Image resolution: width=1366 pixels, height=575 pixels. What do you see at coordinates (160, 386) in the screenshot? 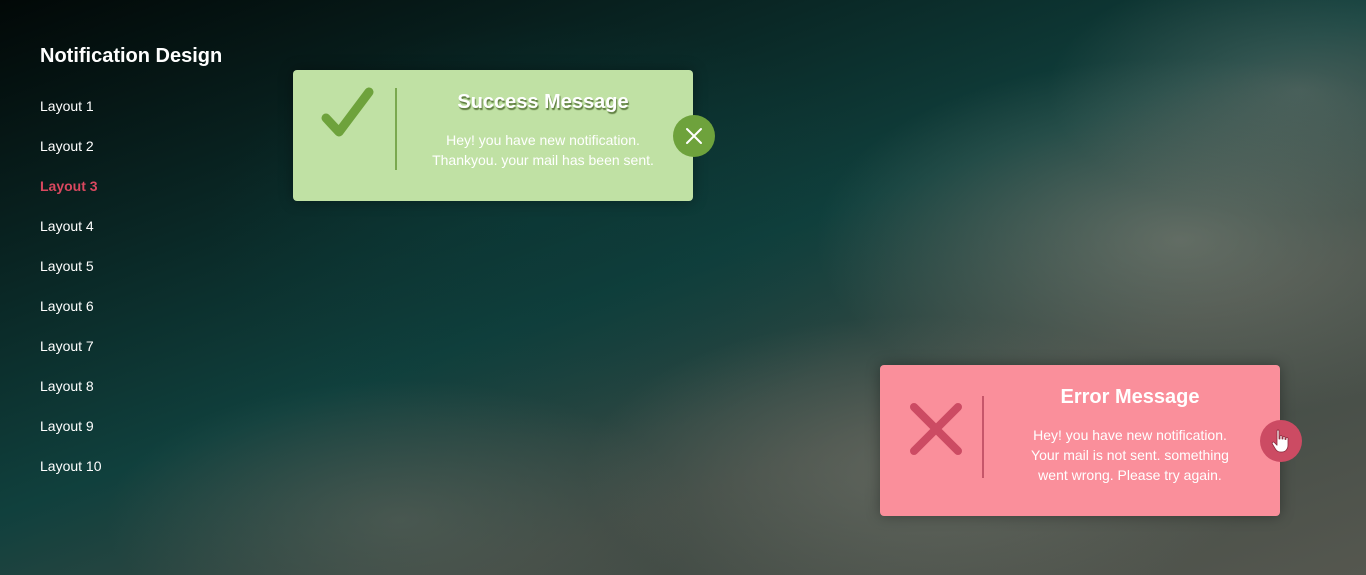
I see `menu-item-layout-8: Layout 8` at bounding box center [160, 386].